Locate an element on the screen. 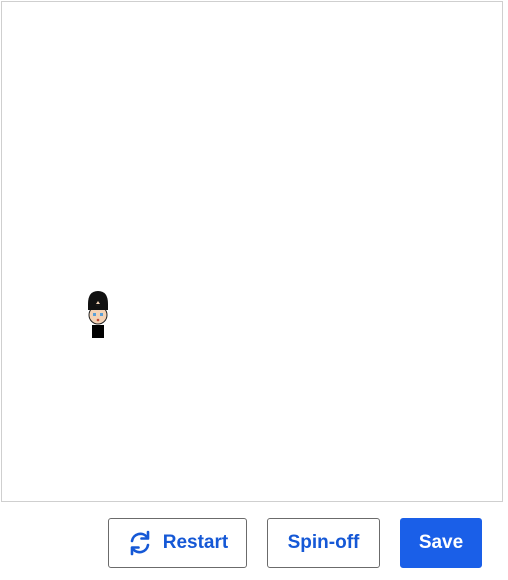 This screenshot has height=580, width=508. spin-off-label: Spin-off is located at coordinates (323, 542).